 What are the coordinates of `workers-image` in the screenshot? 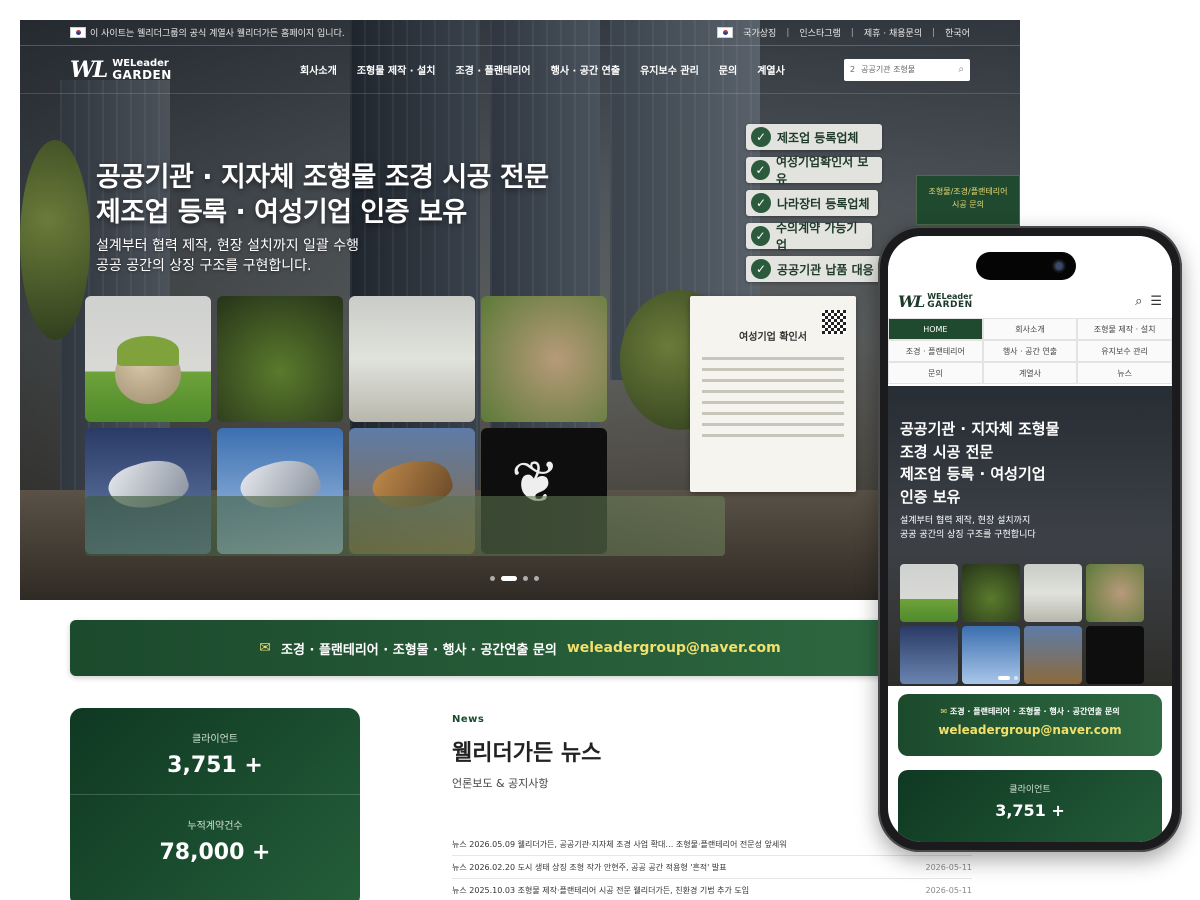 It's located at (405, 526).